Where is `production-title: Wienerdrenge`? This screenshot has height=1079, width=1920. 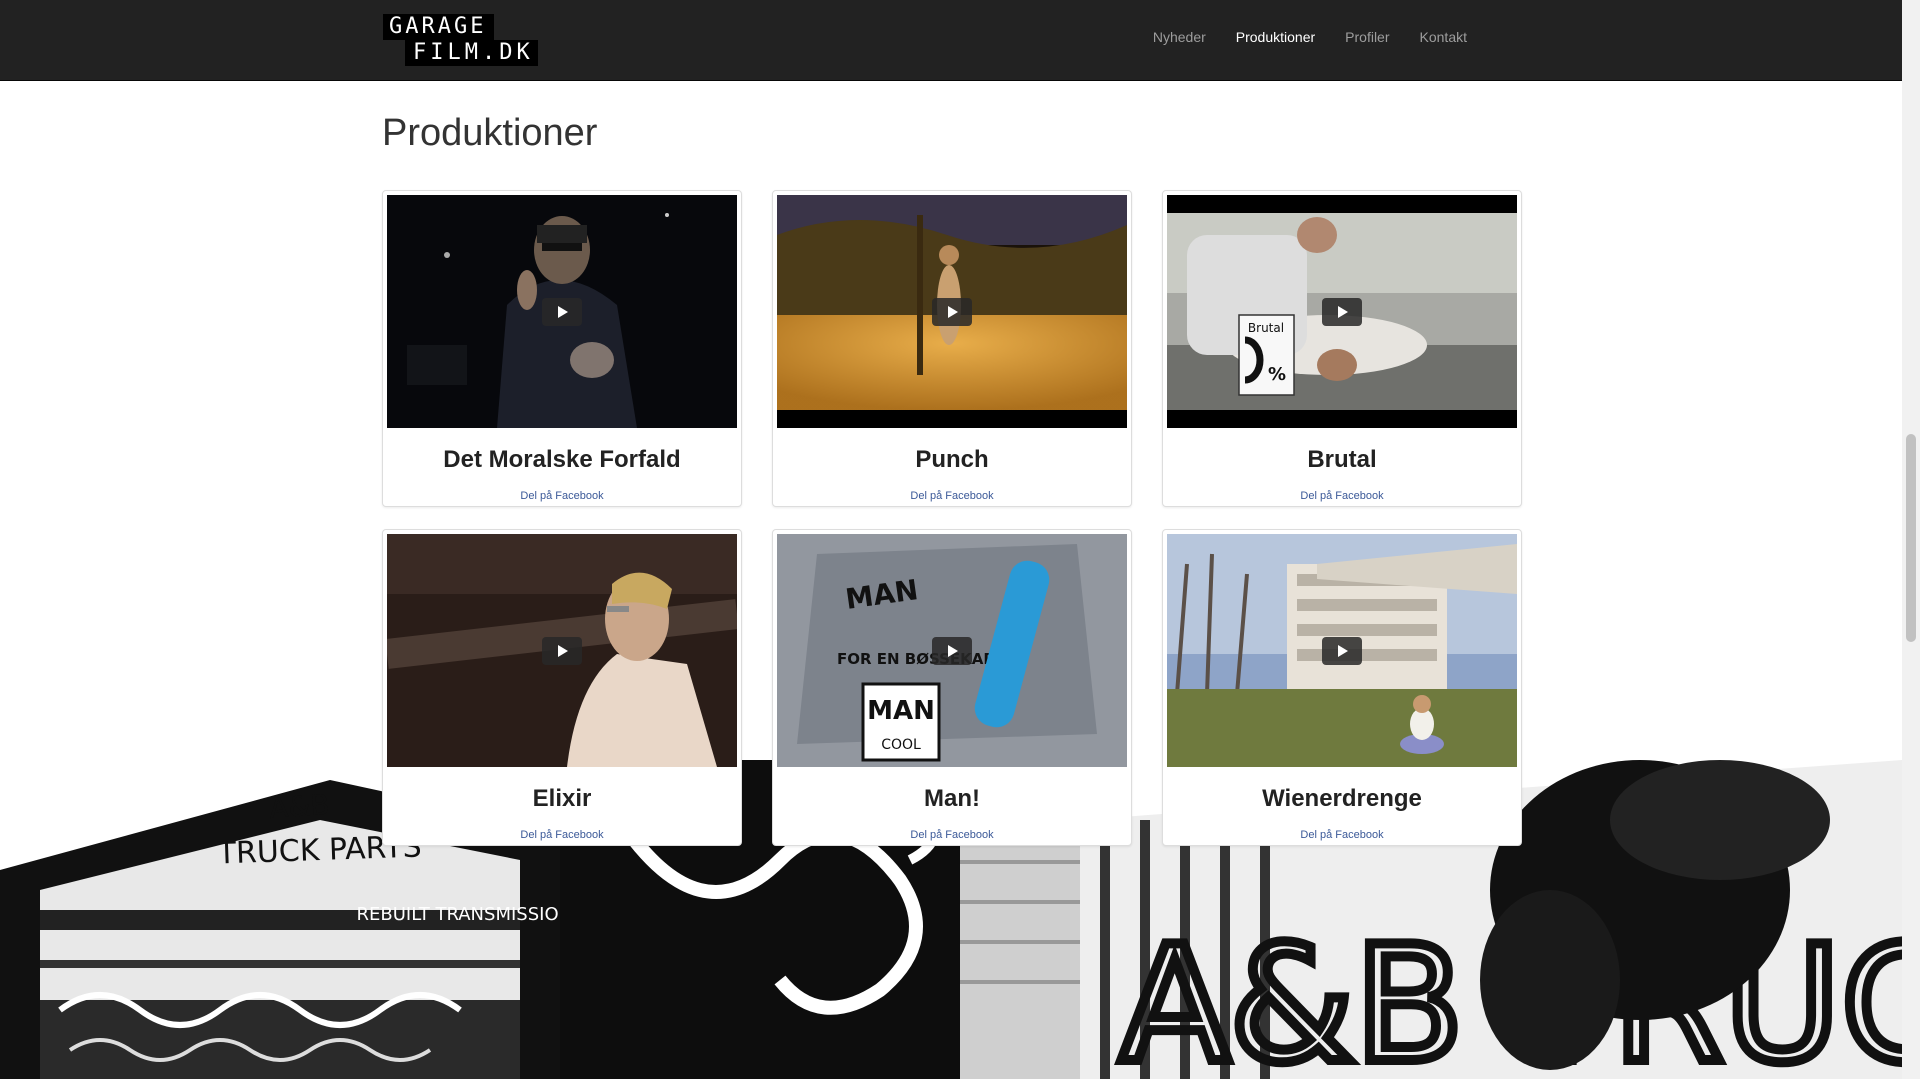
production-title: Wienerdrenge is located at coordinates (1342, 799).